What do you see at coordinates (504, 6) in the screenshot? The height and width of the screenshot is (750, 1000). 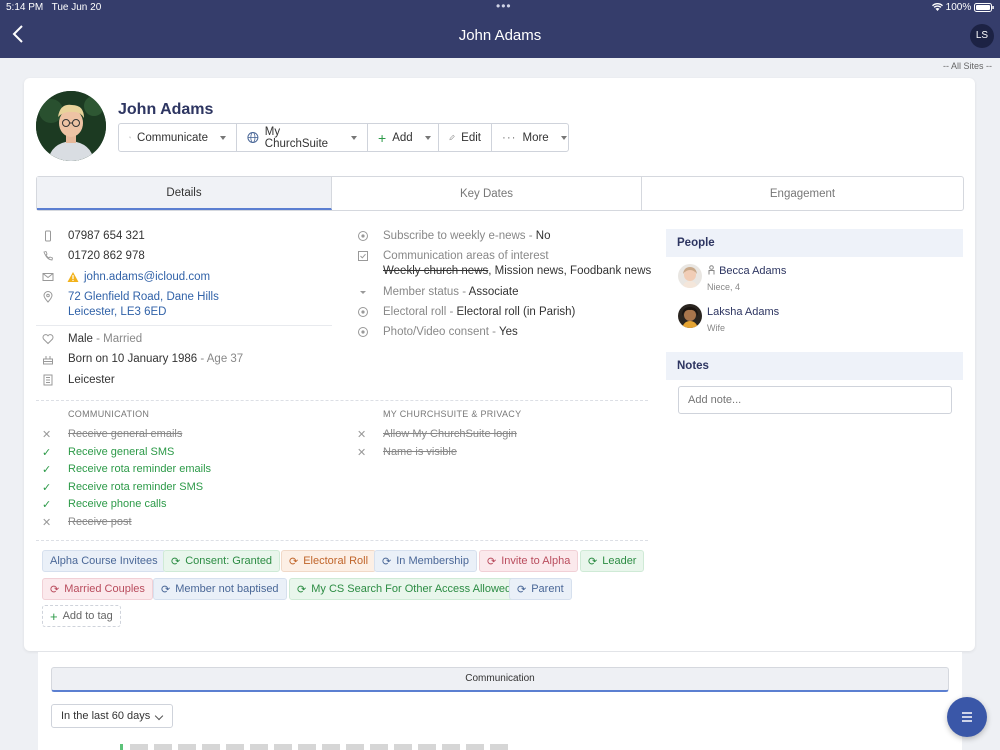 I see `multitask-dots-icon: •••` at bounding box center [504, 6].